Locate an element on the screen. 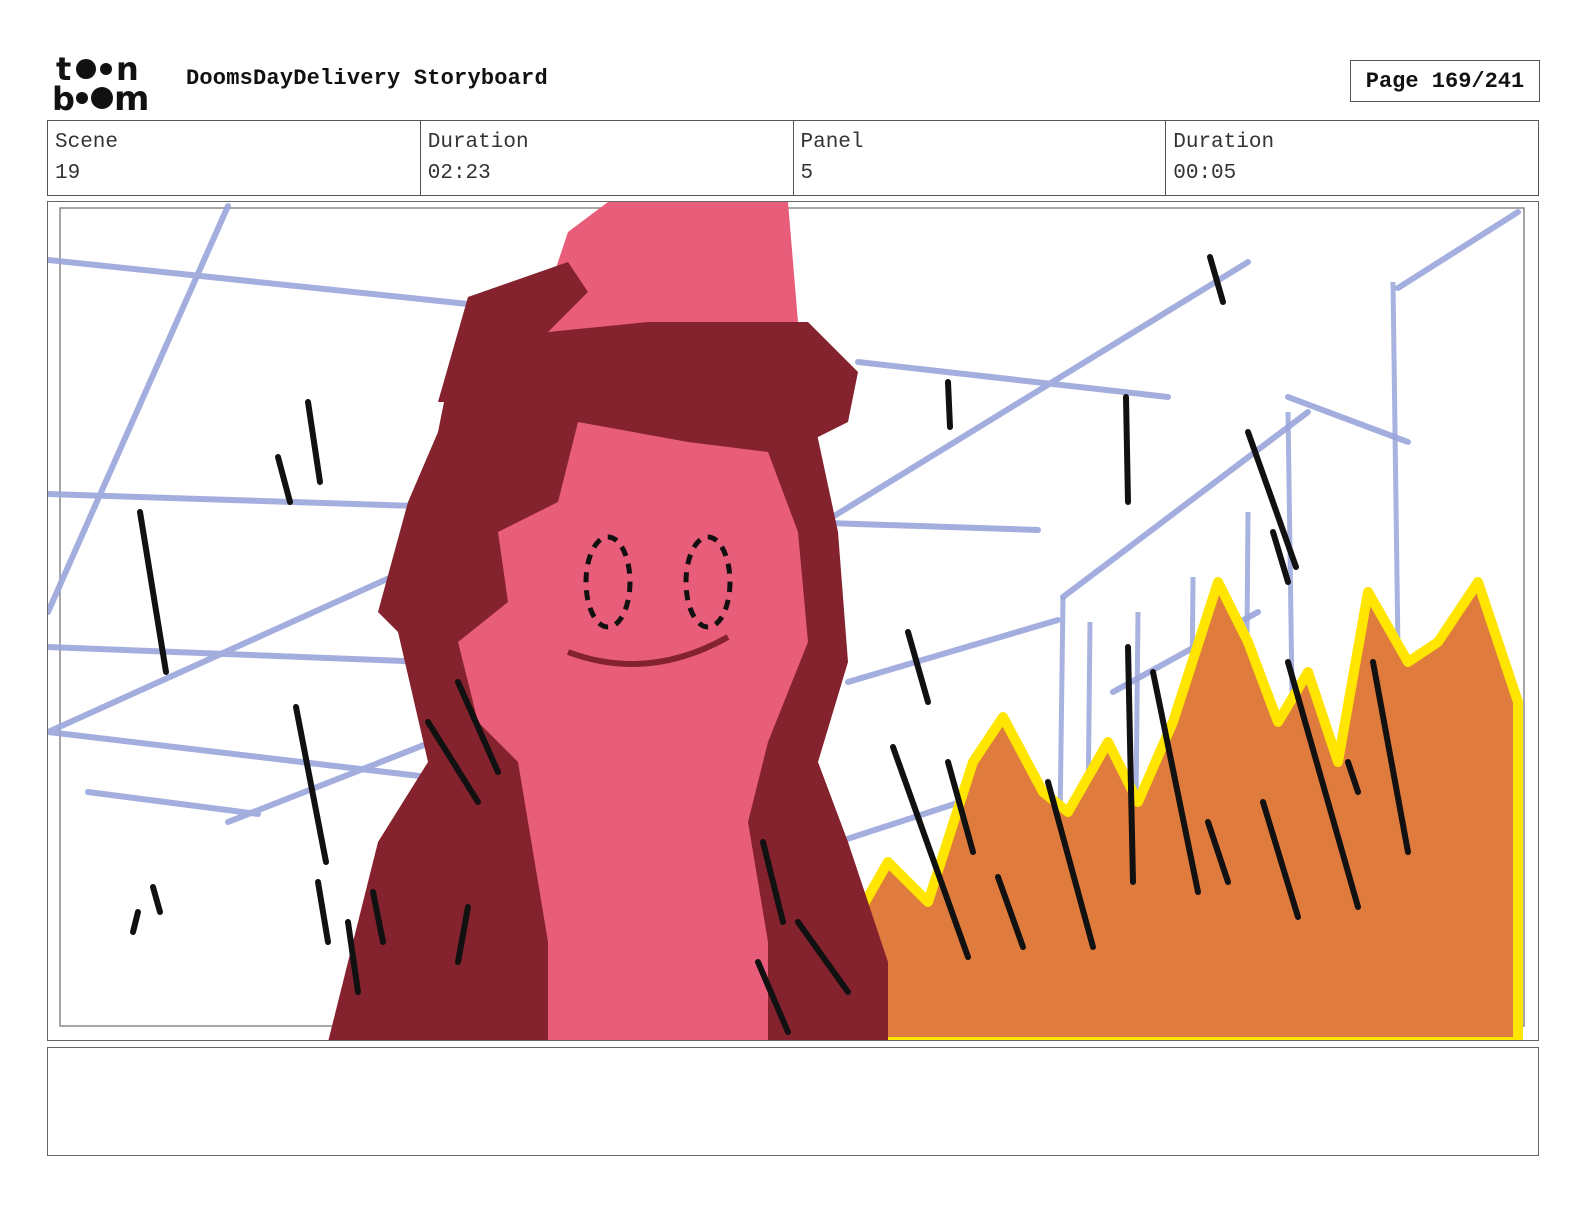 Image resolution: width=1584 pixels, height=1224 pixels. page-indicator: Page 169/241 is located at coordinates (1445, 81).